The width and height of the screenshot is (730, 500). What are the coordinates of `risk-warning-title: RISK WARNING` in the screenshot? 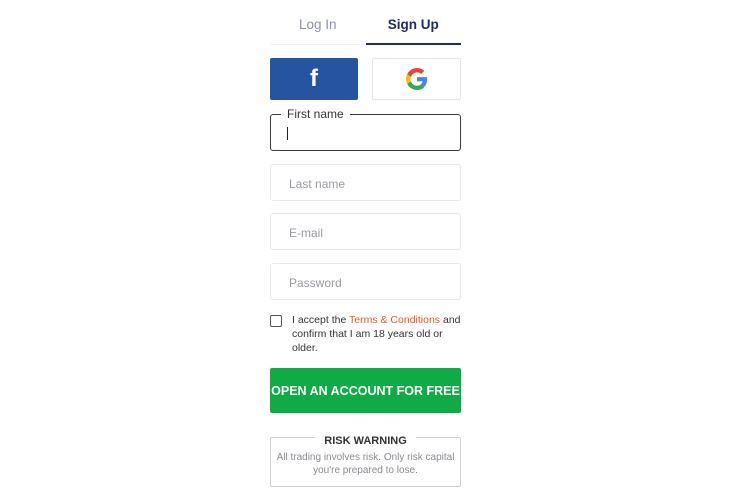 It's located at (365, 441).